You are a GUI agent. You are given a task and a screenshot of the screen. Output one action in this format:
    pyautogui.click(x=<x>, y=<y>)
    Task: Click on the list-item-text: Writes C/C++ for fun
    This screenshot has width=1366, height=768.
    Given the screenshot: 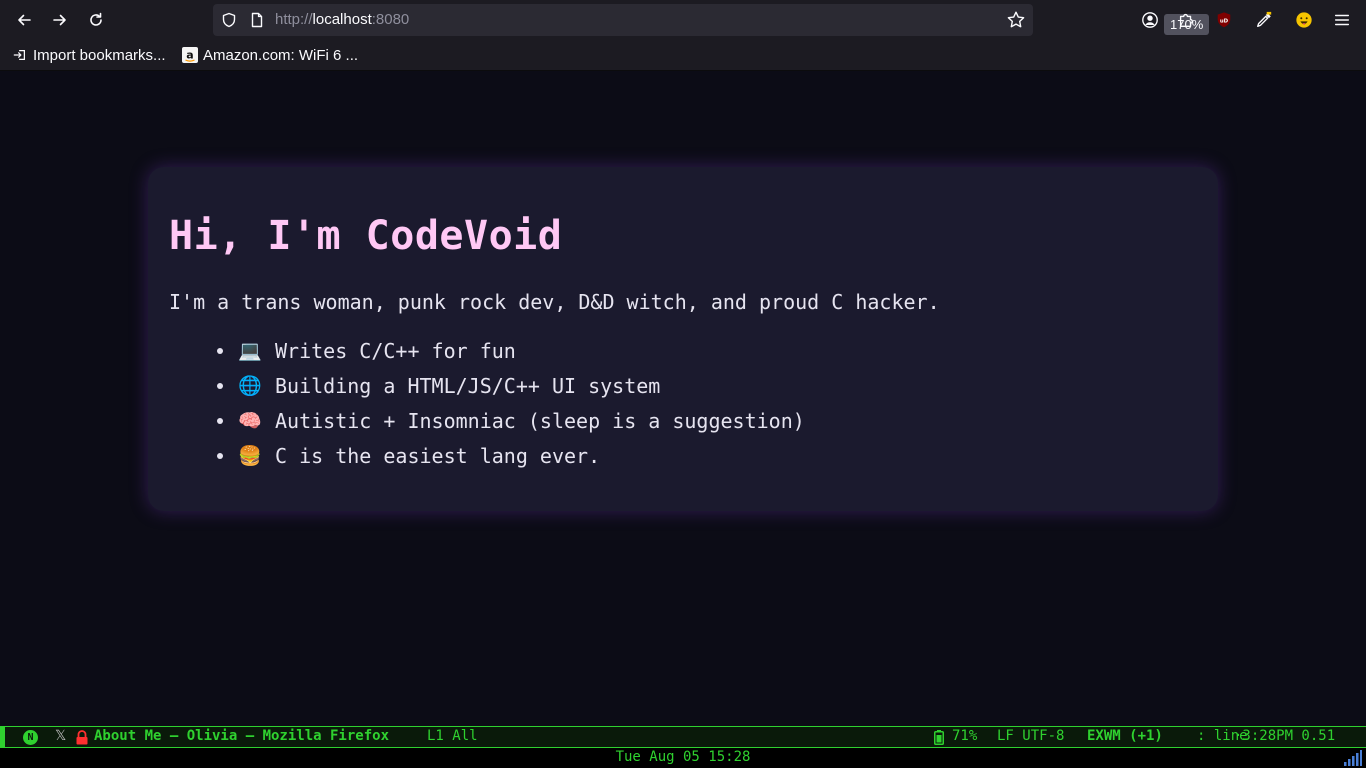 What is the action you would take?
    pyautogui.click(x=395, y=350)
    